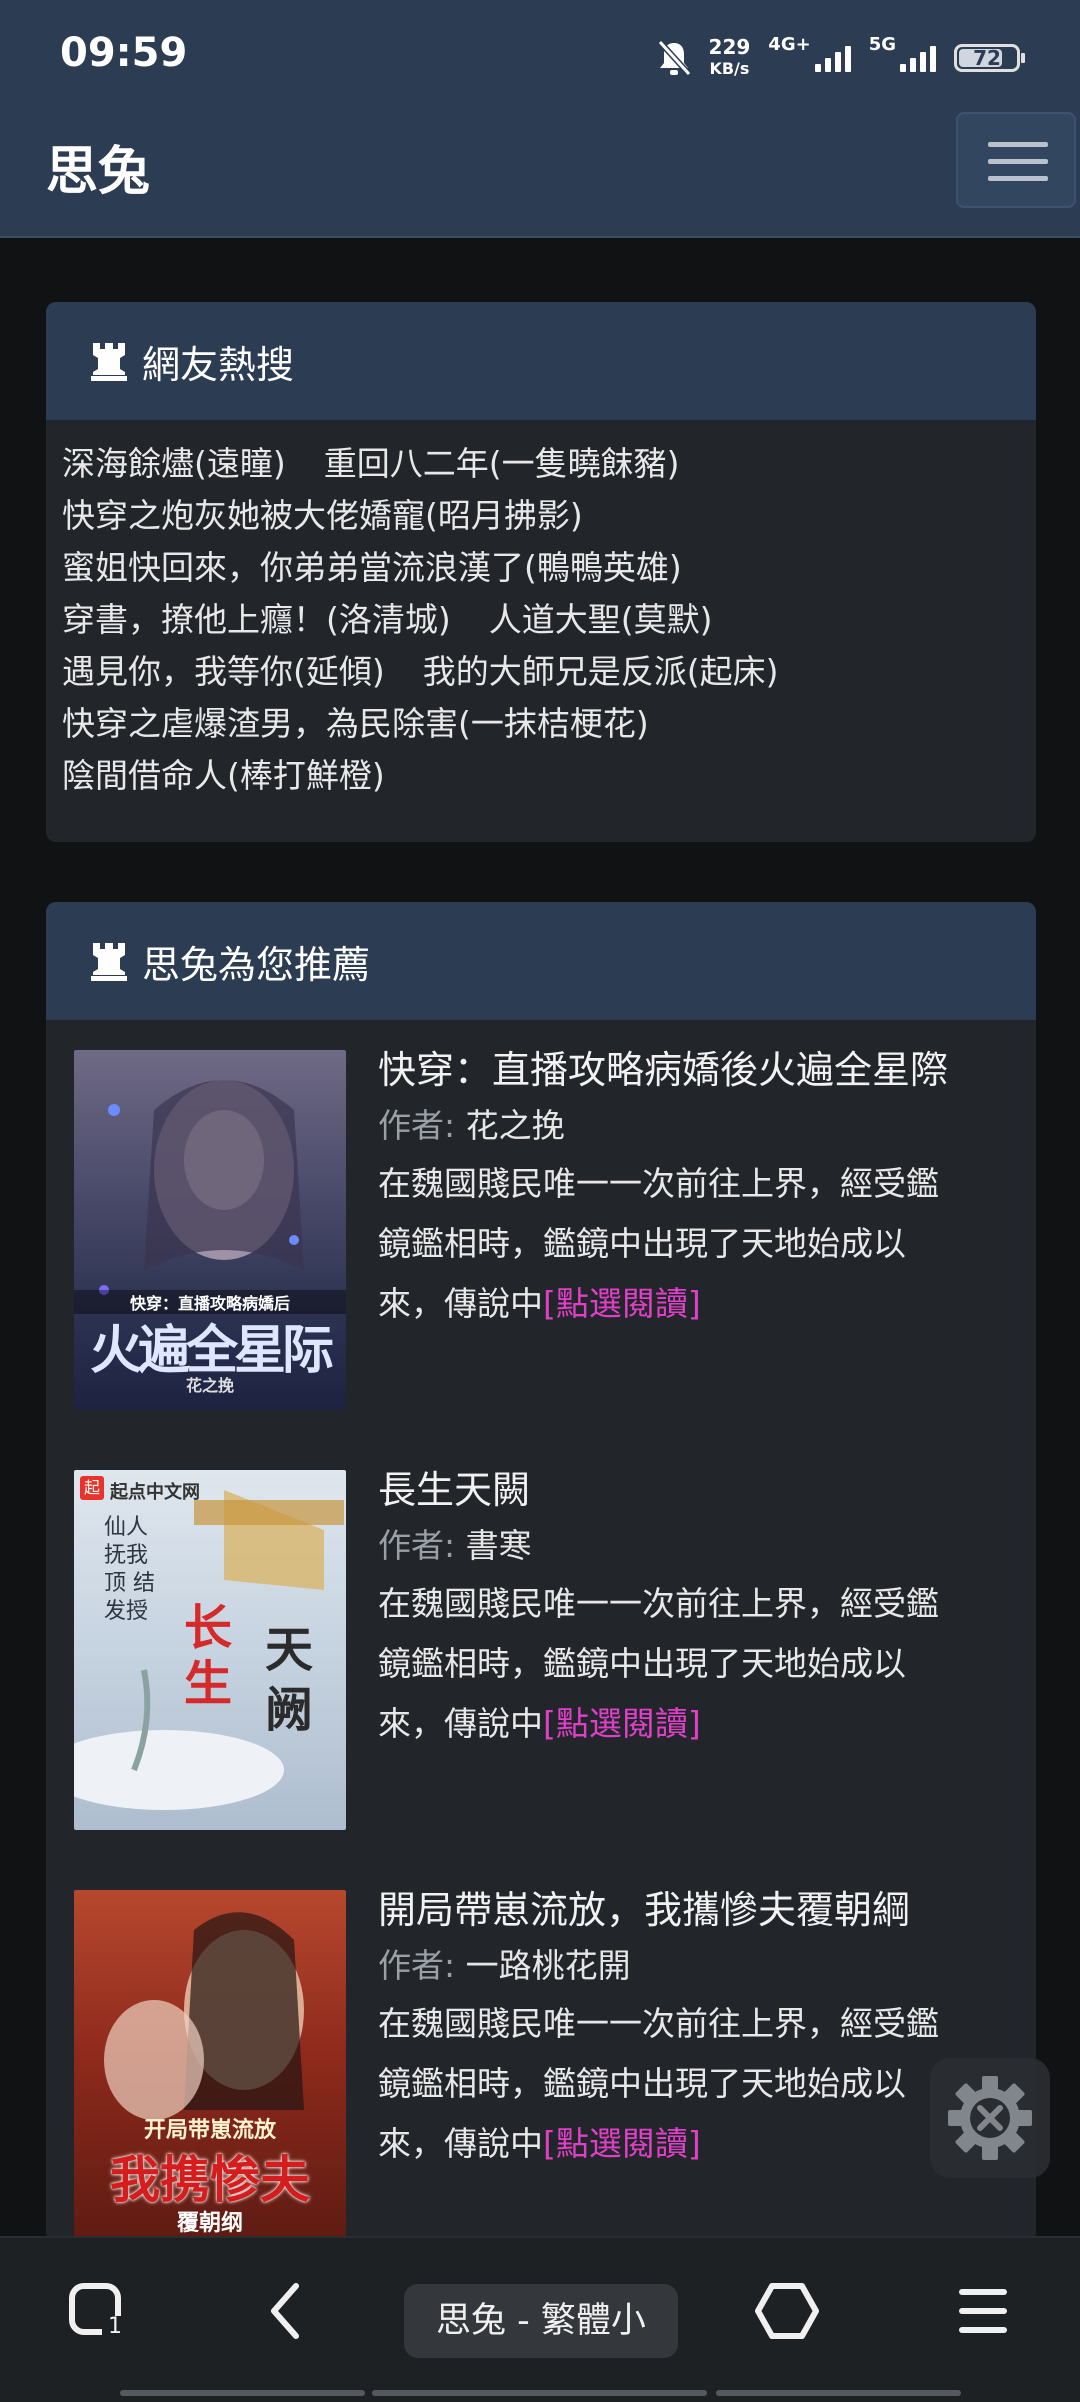 The image size is (1080, 2402). Describe the element at coordinates (115, 2326) in the screenshot. I see `tab-count: 1` at that location.